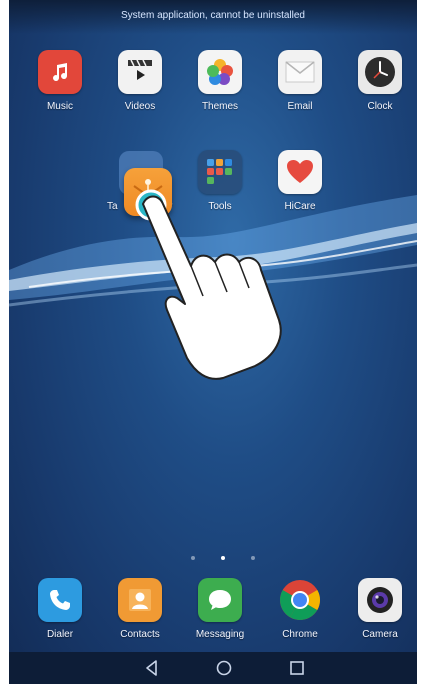 The height and width of the screenshot is (684, 426). What do you see at coordinates (220, 106) in the screenshot?
I see `app-label: Themes` at bounding box center [220, 106].